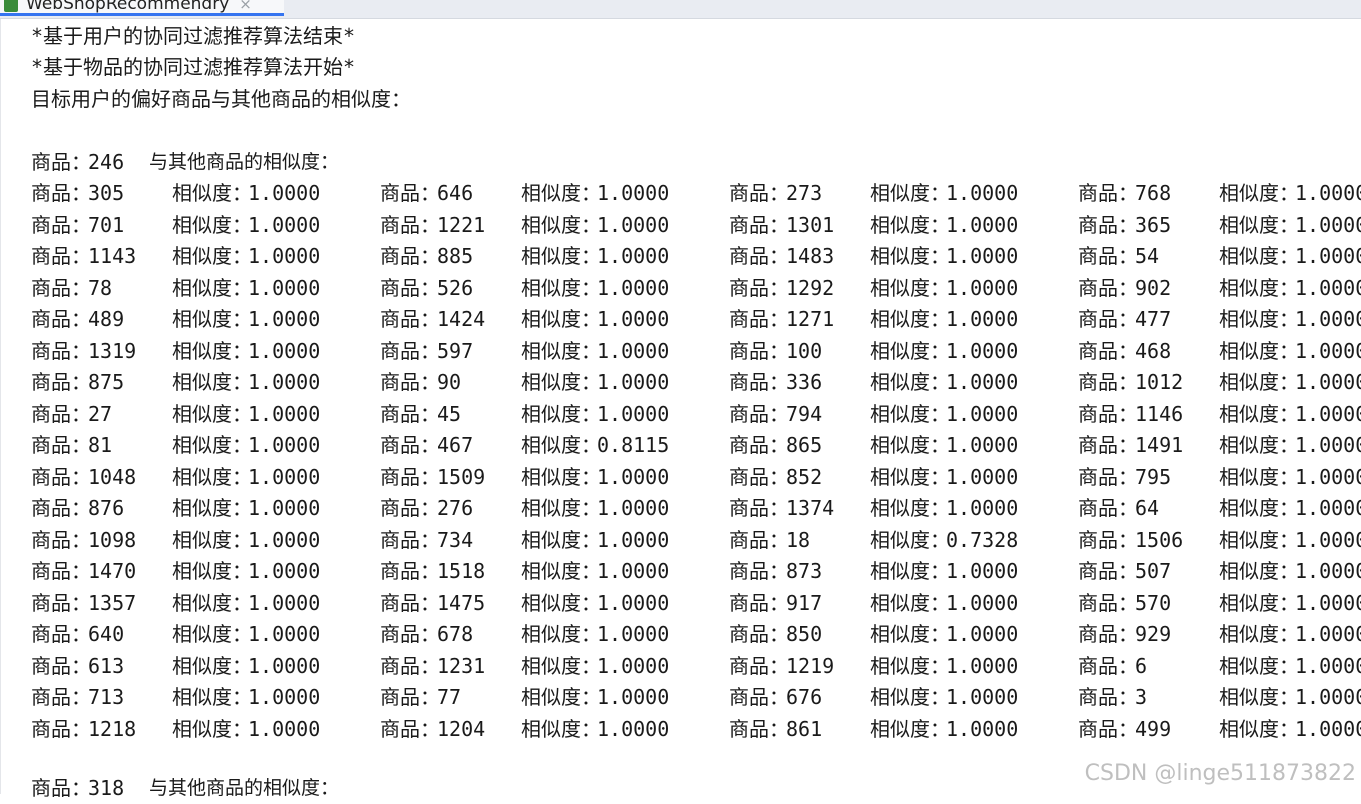  Describe the element at coordinates (461, 571) in the screenshot. I see `product-id: 1518` at that location.